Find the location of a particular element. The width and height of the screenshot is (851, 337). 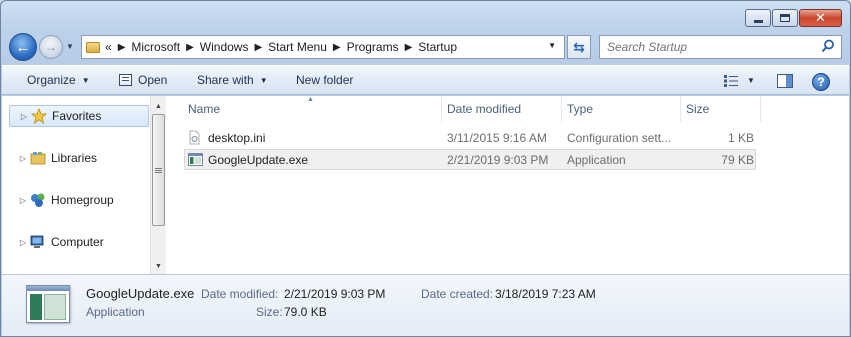

details-file-name: GoogleUpdate.exe is located at coordinates (140, 293).